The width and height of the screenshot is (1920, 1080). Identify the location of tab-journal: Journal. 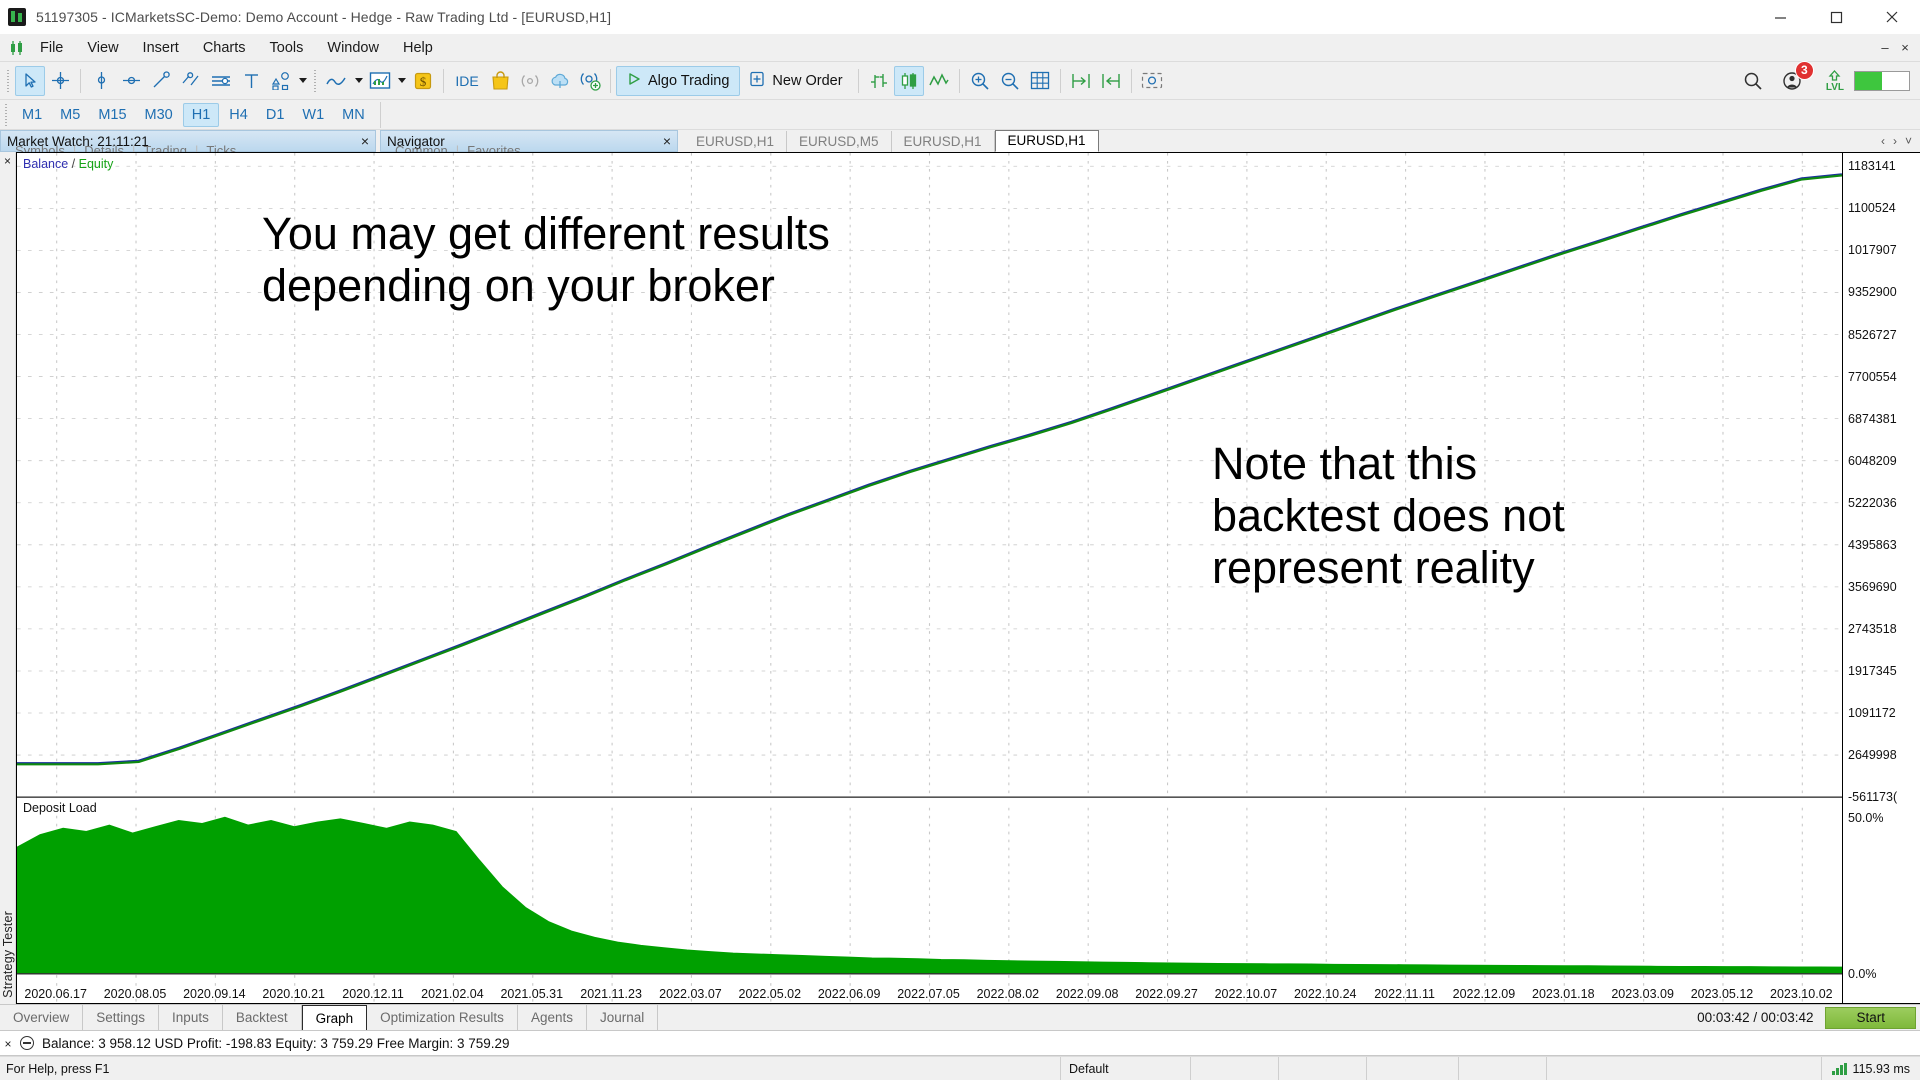
(623, 1017).